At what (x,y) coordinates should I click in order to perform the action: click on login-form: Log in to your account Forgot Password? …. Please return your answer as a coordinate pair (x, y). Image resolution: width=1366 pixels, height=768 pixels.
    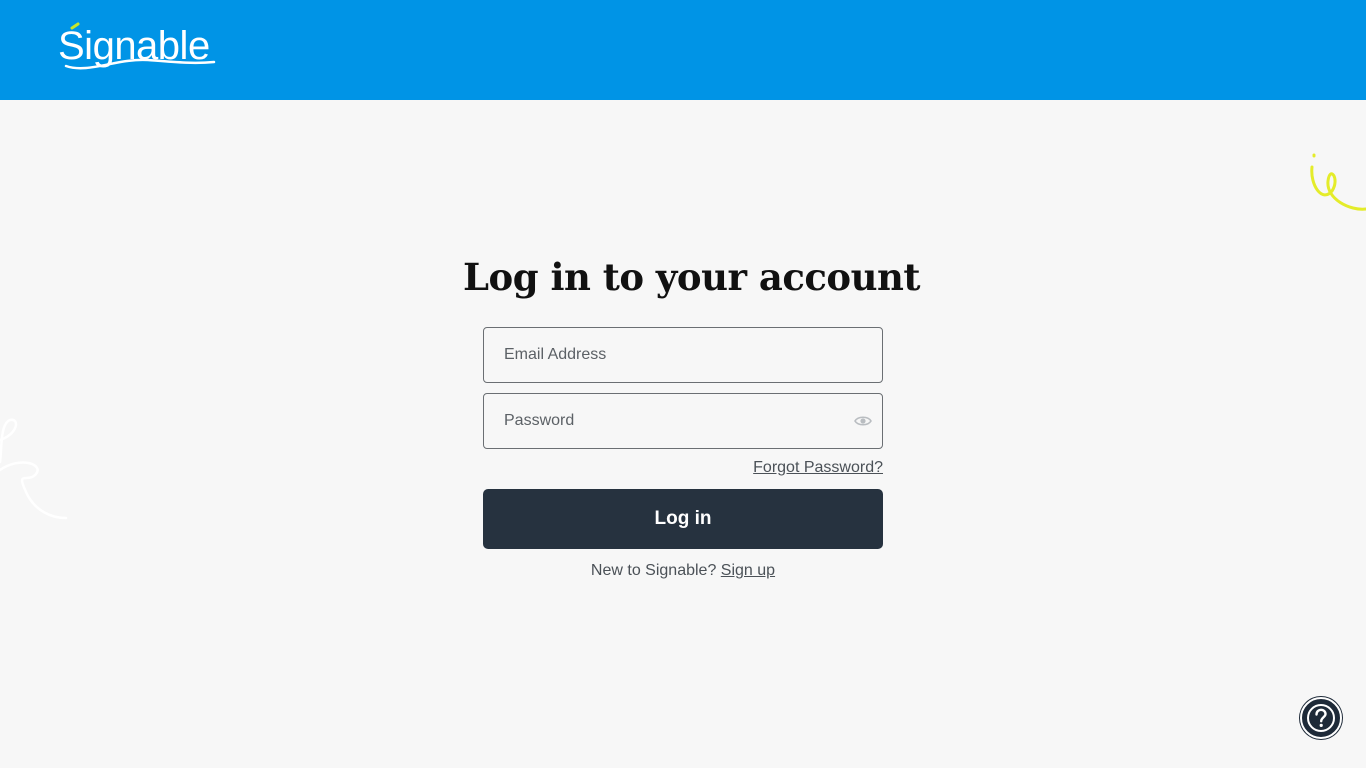
    Looking at the image, I should click on (692, 416).